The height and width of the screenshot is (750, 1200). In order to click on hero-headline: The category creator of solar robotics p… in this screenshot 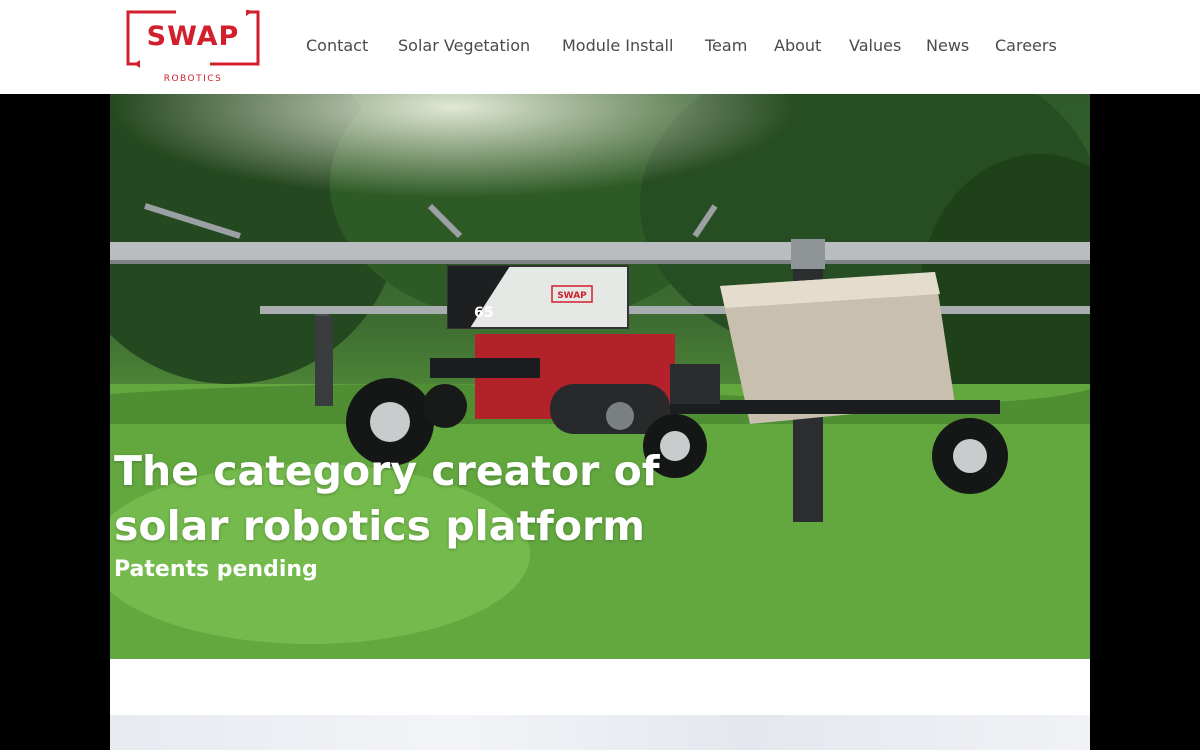, I will do `click(387, 498)`.